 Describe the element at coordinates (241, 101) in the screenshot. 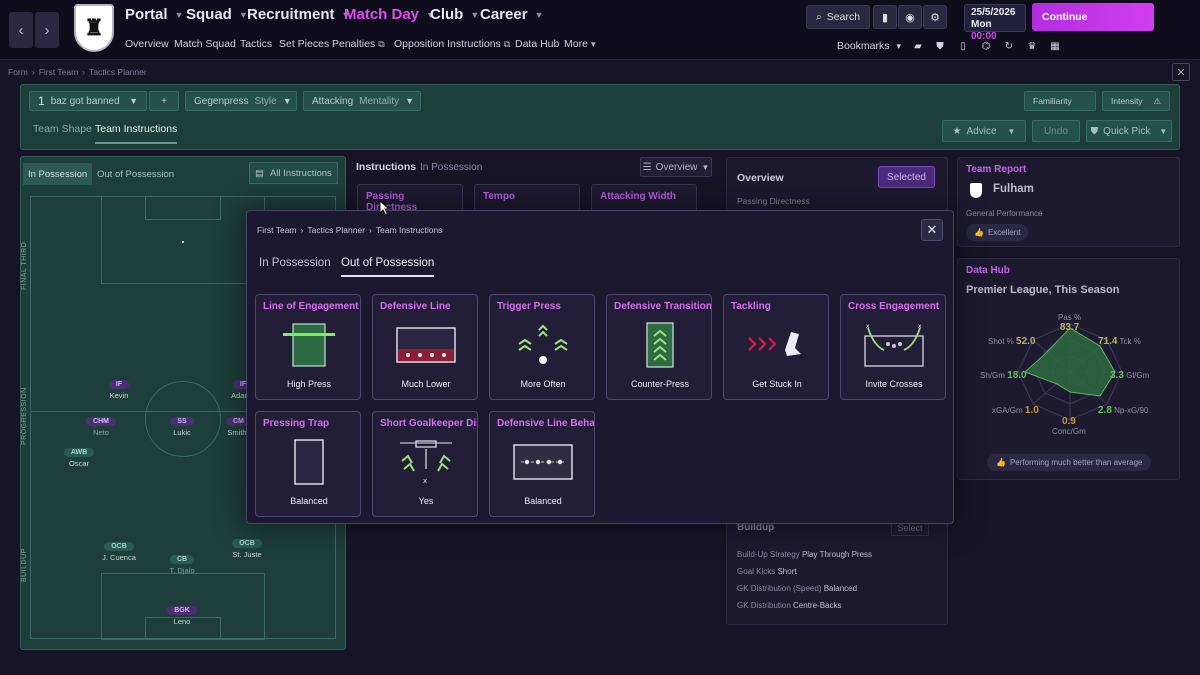

I see `style-selector: Gegenpress Style ▼` at that location.